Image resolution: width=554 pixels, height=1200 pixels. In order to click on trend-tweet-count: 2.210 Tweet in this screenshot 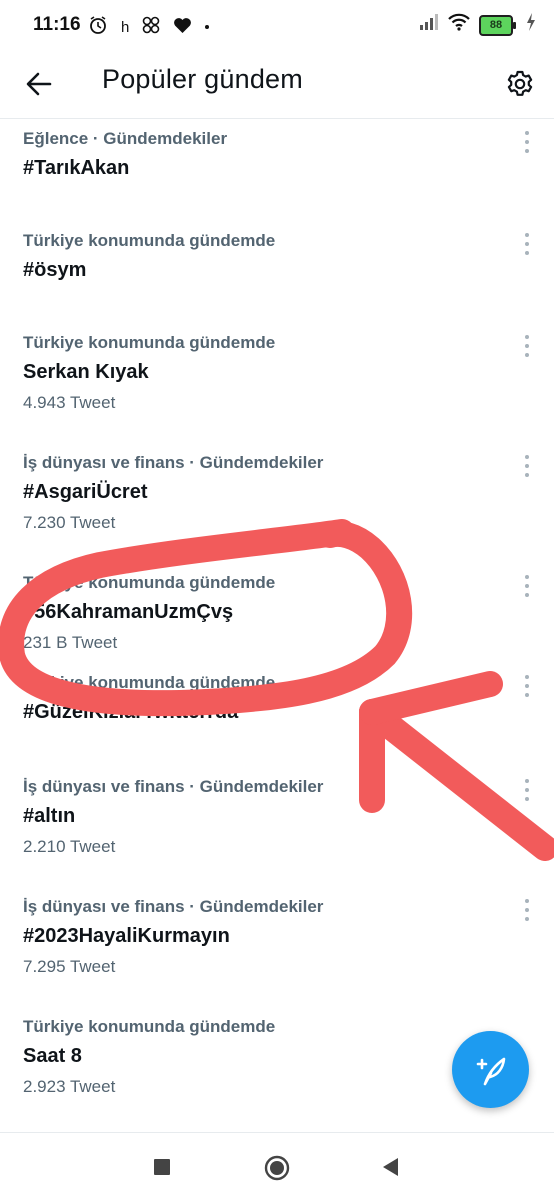, I will do `click(69, 846)`.